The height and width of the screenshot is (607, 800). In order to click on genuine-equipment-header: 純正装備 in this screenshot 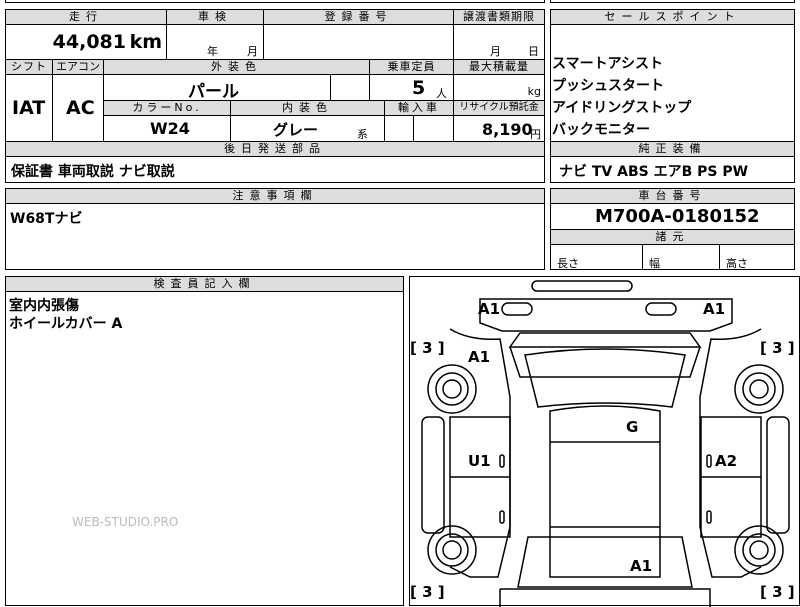, I will do `click(672, 149)`.